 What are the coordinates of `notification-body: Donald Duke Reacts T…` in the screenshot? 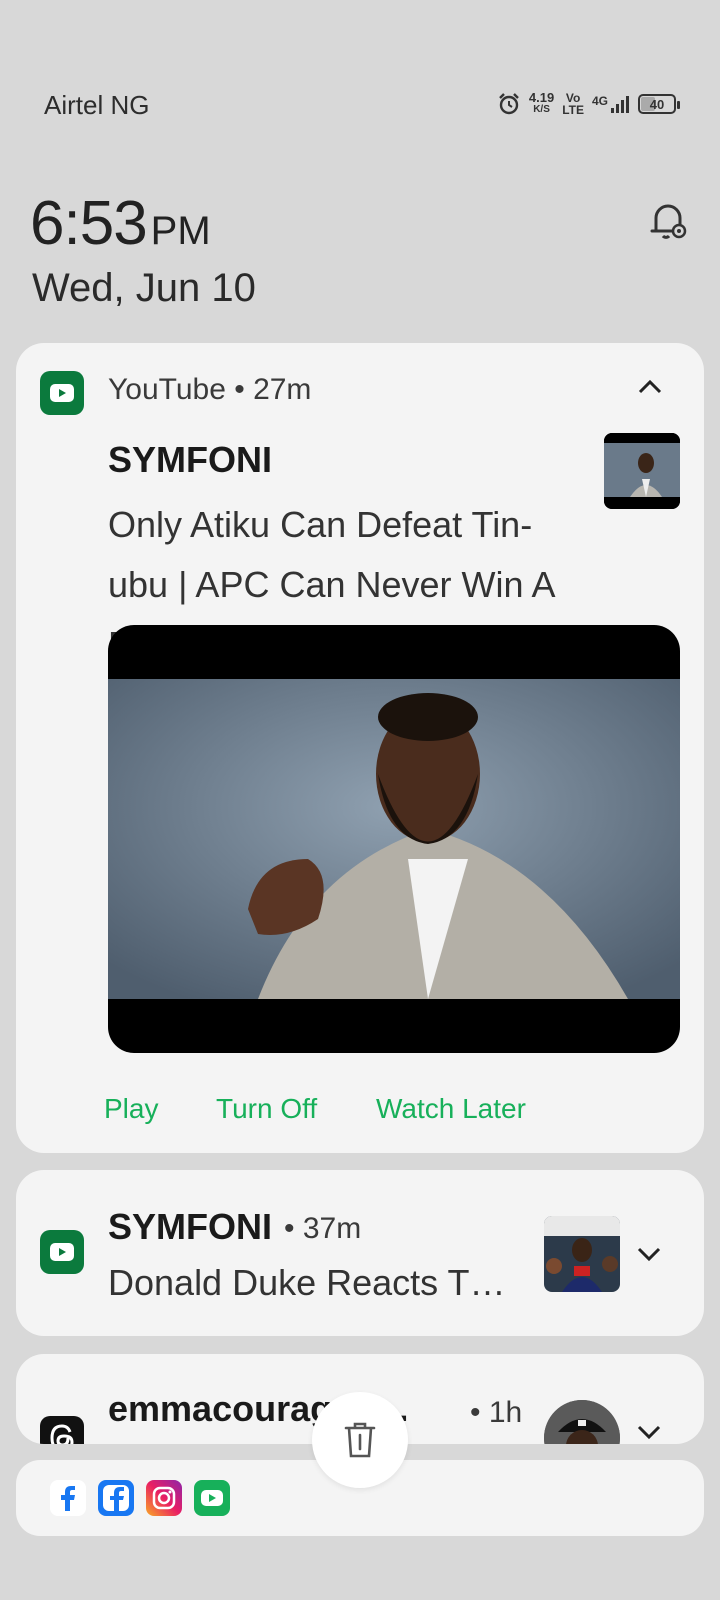 It's located at (307, 1282).